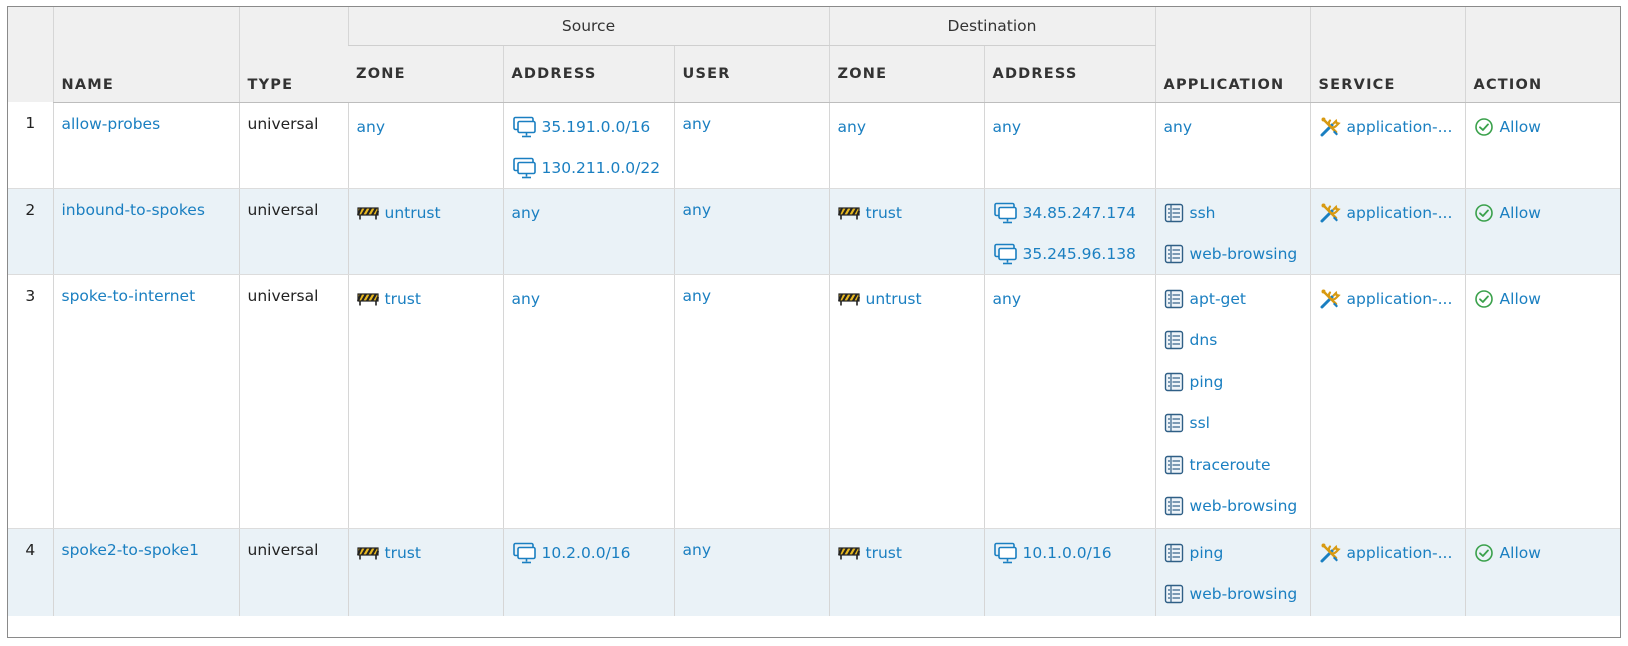  Describe the element at coordinates (30, 549) in the screenshot. I see `rule-number-label: 4` at that location.